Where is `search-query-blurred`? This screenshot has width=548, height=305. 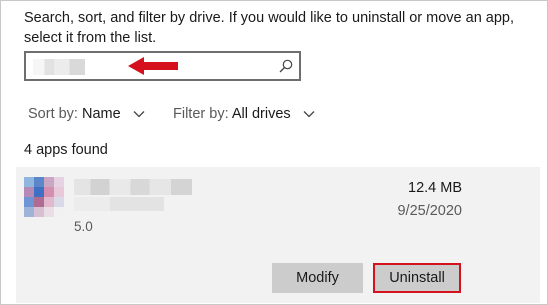
search-query-blurred is located at coordinates (59, 67).